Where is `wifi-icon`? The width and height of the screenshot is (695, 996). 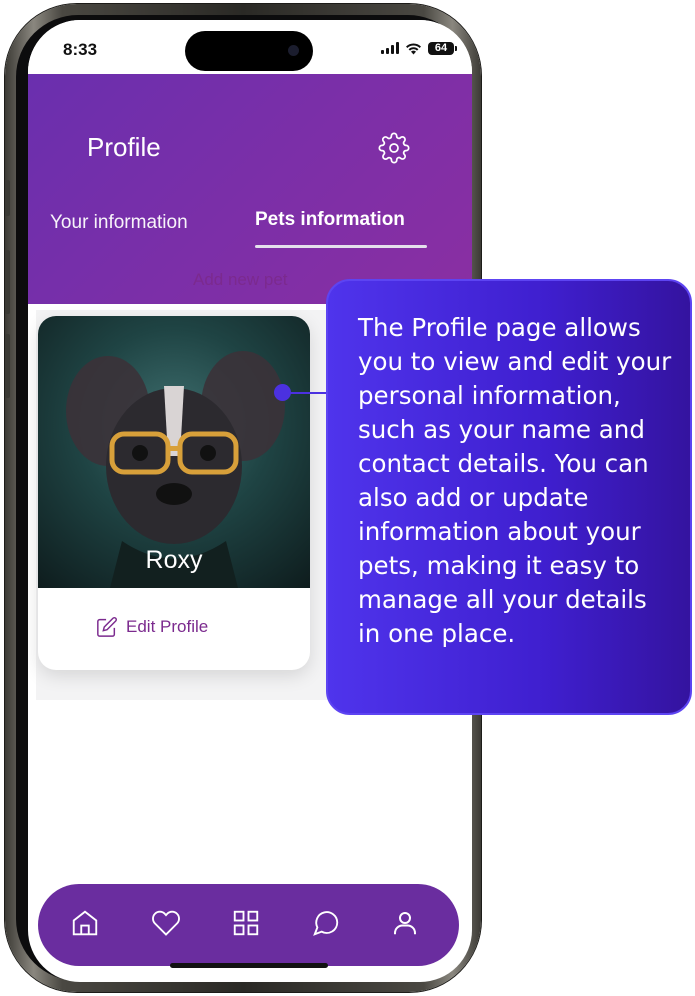 wifi-icon is located at coordinates (413, 48).